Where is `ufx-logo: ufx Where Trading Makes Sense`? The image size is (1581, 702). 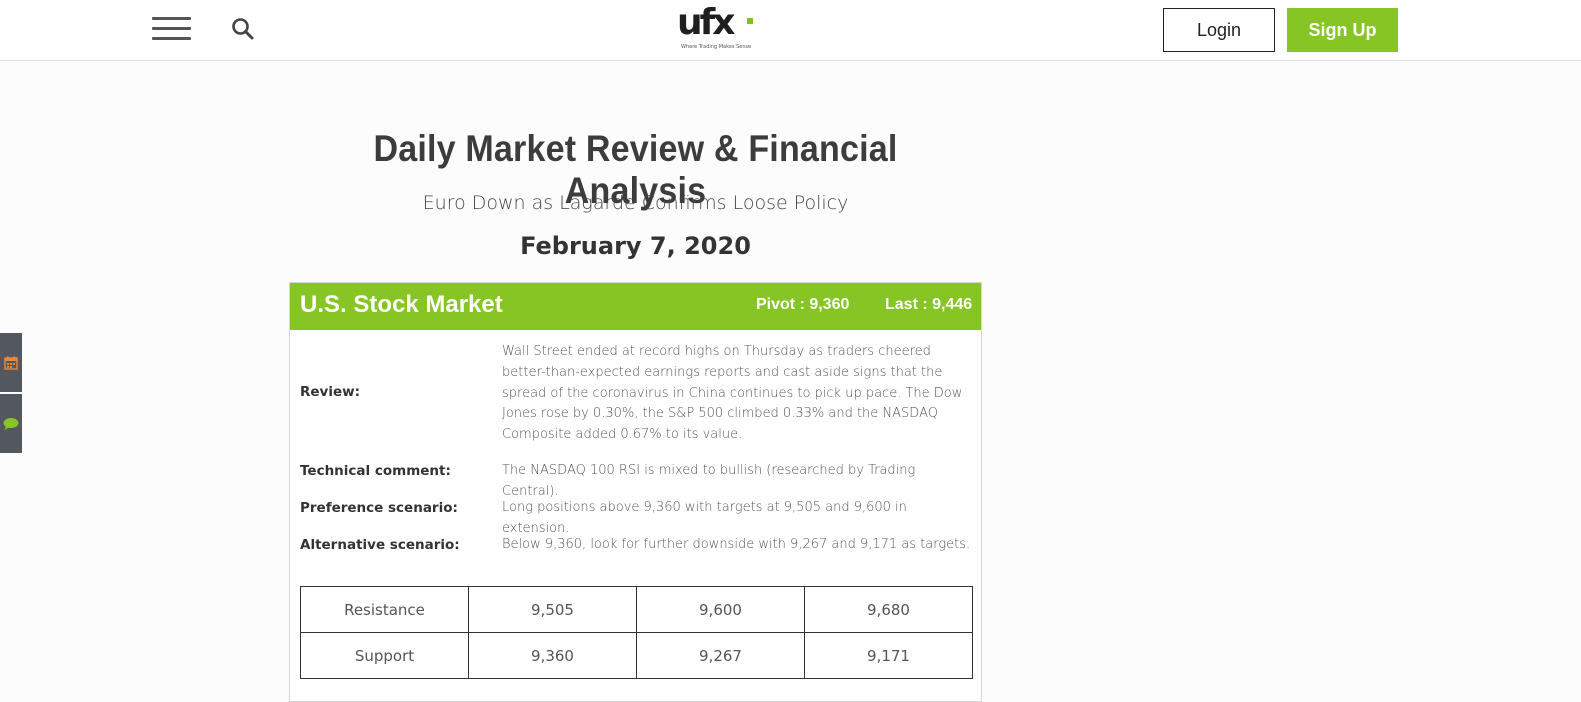 ufx-logo: ufx Where Trading Makes Sense is located at coordinates (717, 28).